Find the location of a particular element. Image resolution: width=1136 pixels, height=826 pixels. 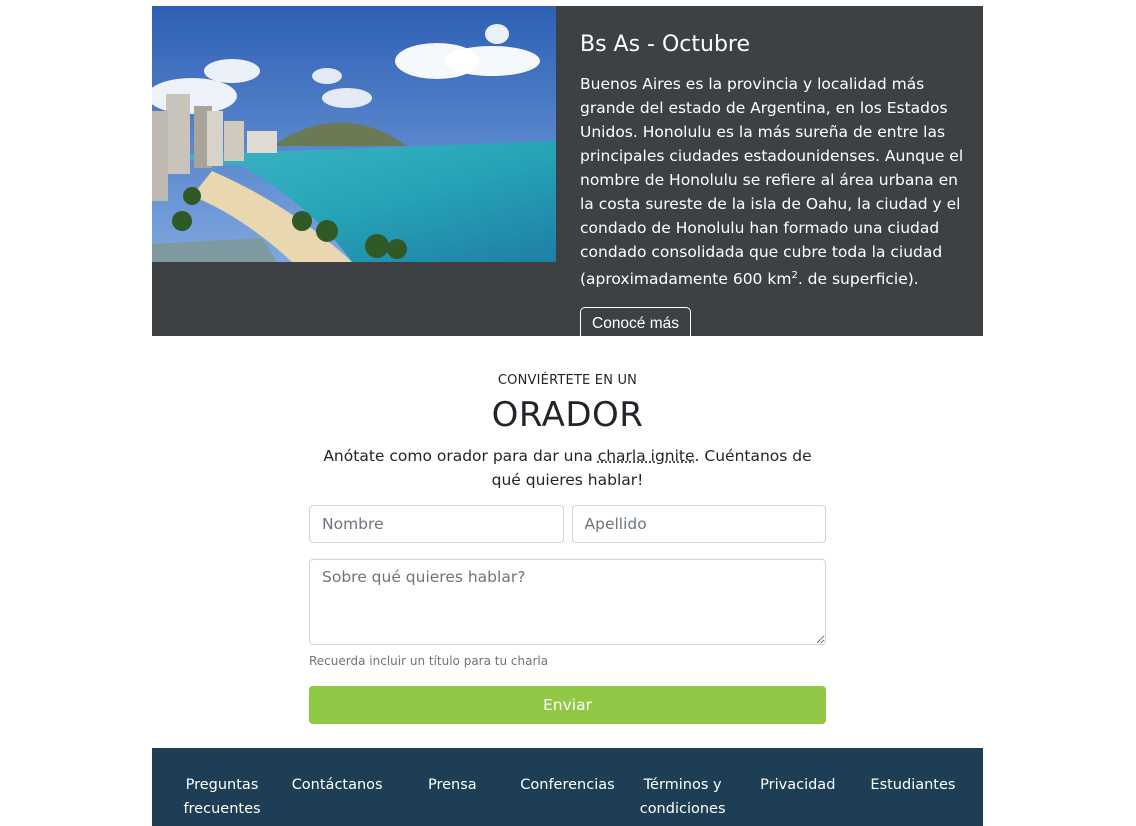

footer-link-privacy: Privacidad is located at coordinates (798, 799).